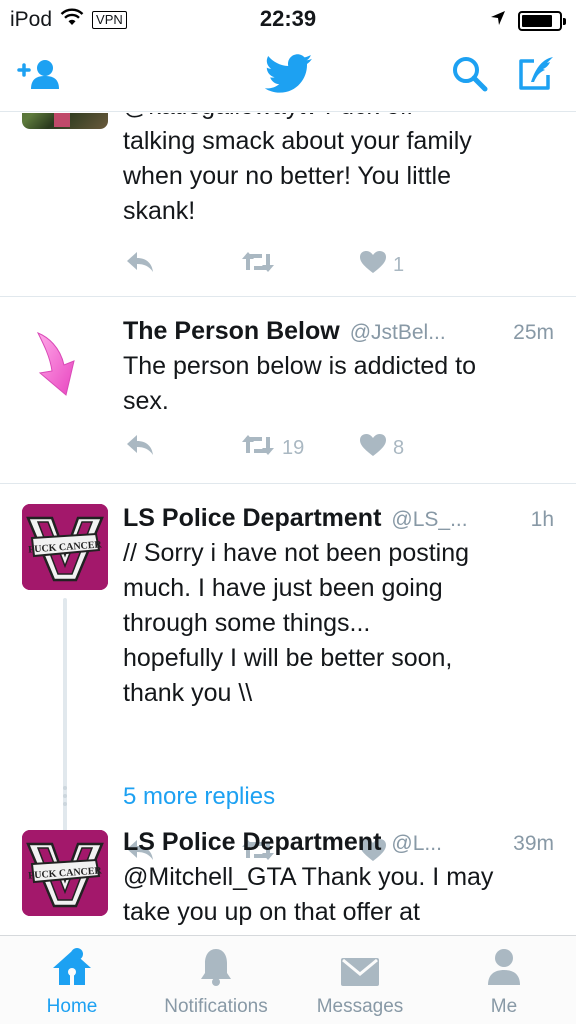 This screenshot has width=576, height=1024. What do you see at coordinates (339, 118) in the screenshot?
I see `tweet-text-line: @katiegallowaytv Fuck off` at bounding box center [339, 118].